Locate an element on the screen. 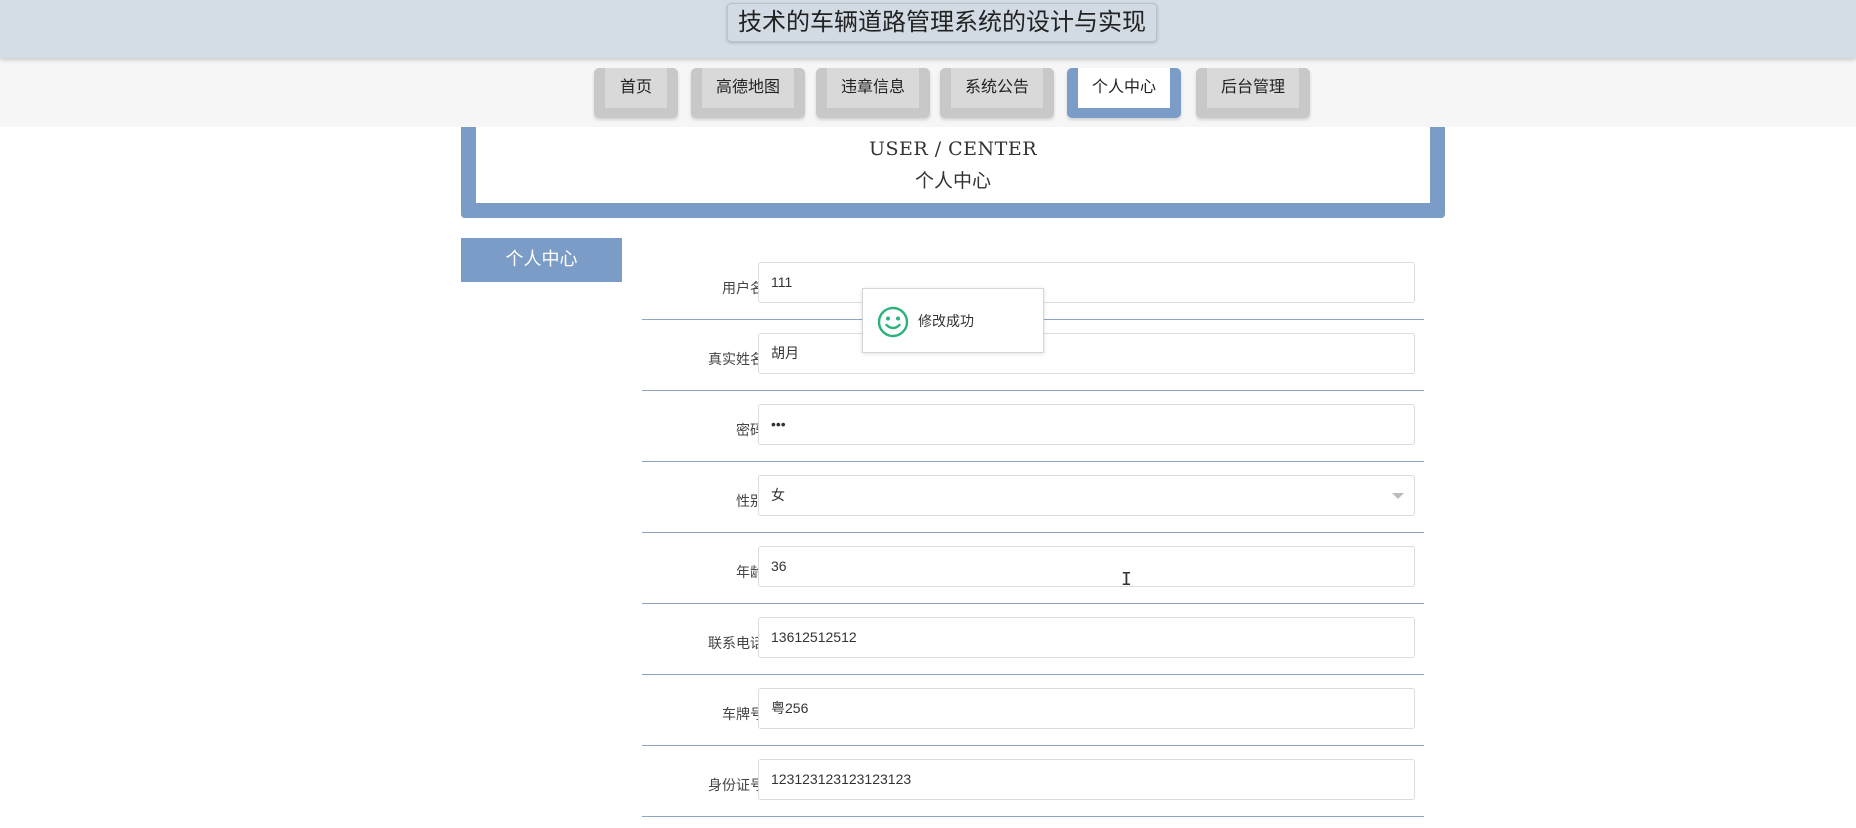 The width and height of the screenshot is (1856, 828). form-row-phone: 联系电话 13612512512 is located at coordinates (1033, 639).